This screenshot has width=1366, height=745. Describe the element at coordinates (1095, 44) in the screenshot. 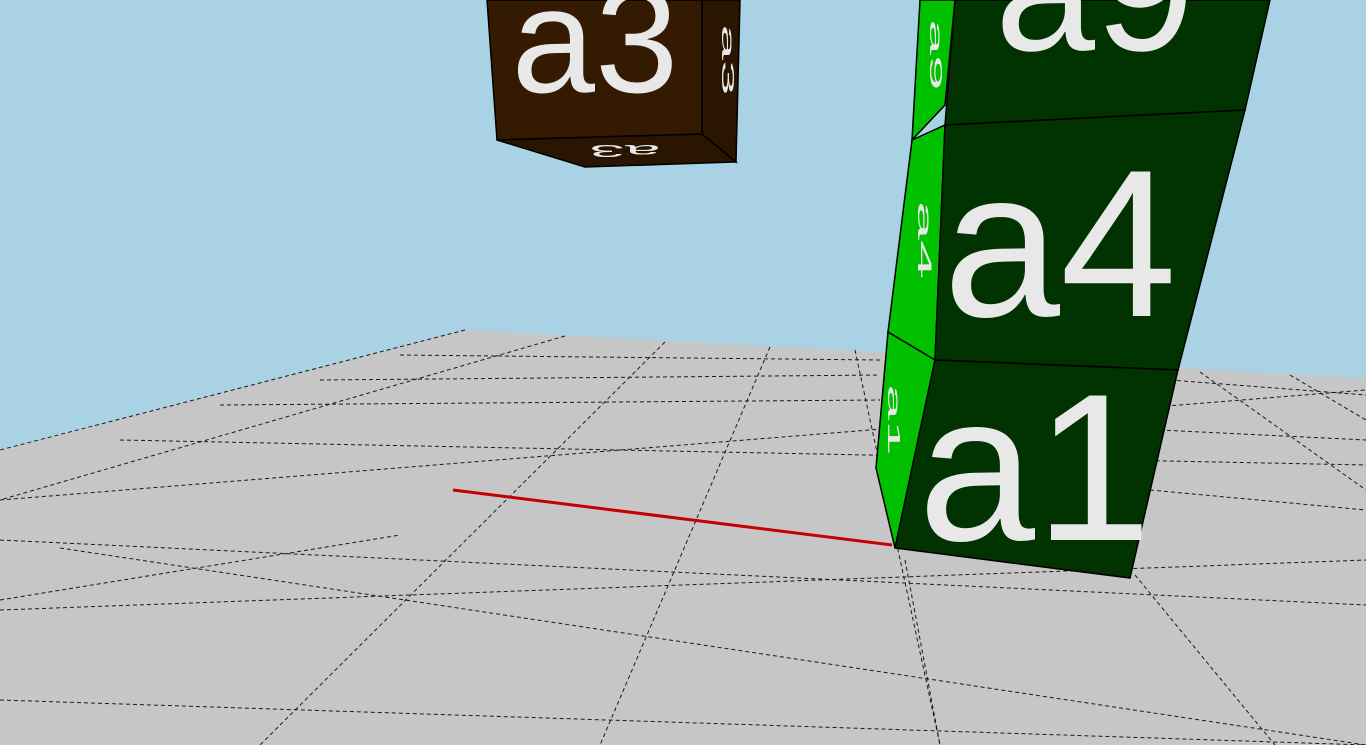

I see `cube-a9-front-label: a9` at that location.